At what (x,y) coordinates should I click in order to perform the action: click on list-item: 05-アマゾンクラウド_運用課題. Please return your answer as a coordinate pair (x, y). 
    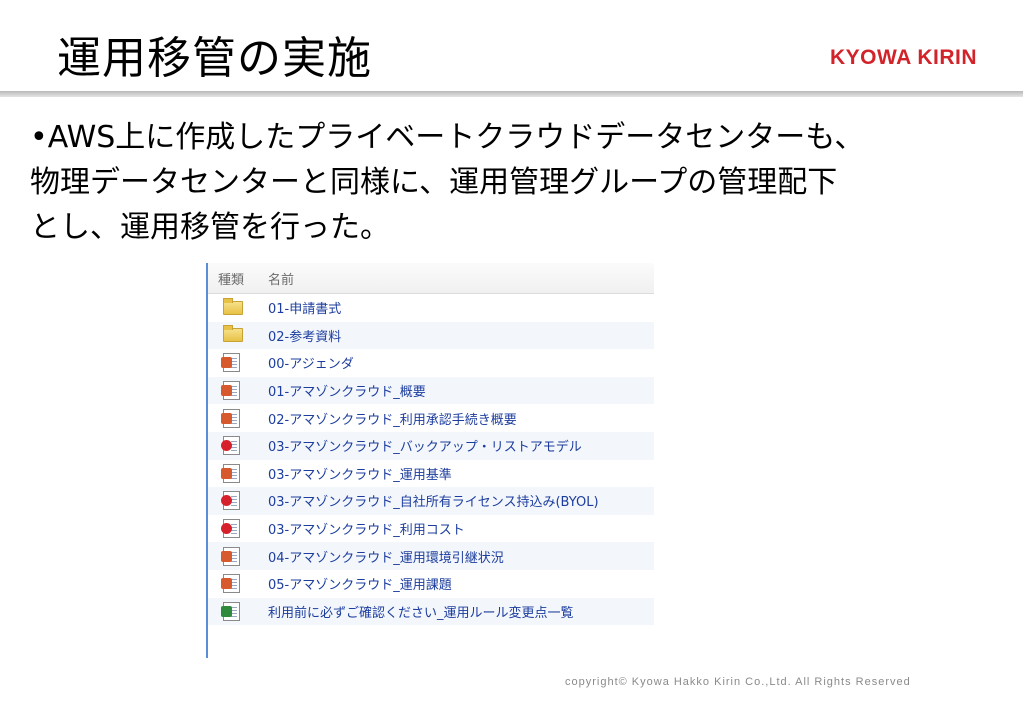
    Looking at the image, I should click on (431, 584).